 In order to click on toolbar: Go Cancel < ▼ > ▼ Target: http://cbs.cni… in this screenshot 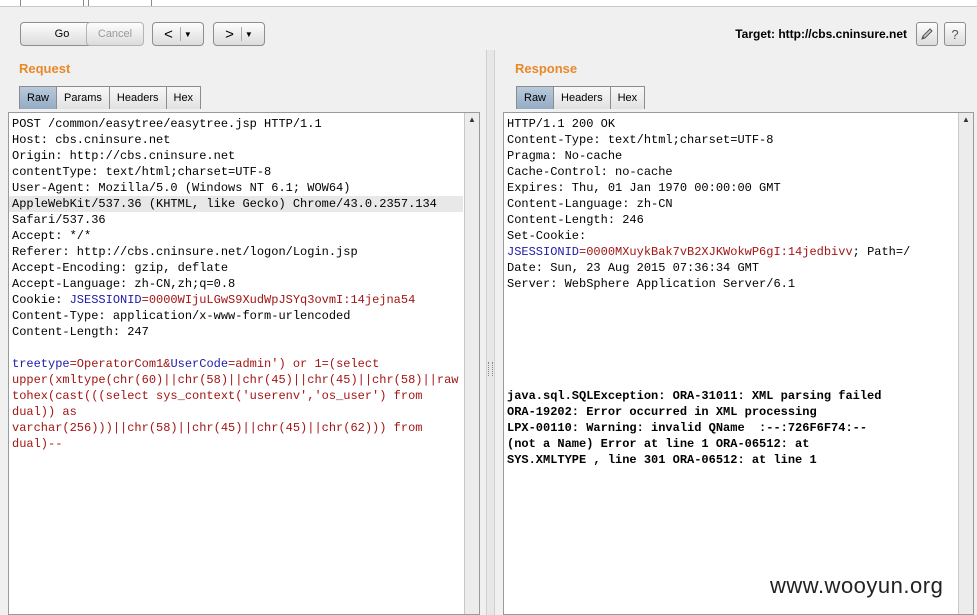, I will do `click(488, 34)`.